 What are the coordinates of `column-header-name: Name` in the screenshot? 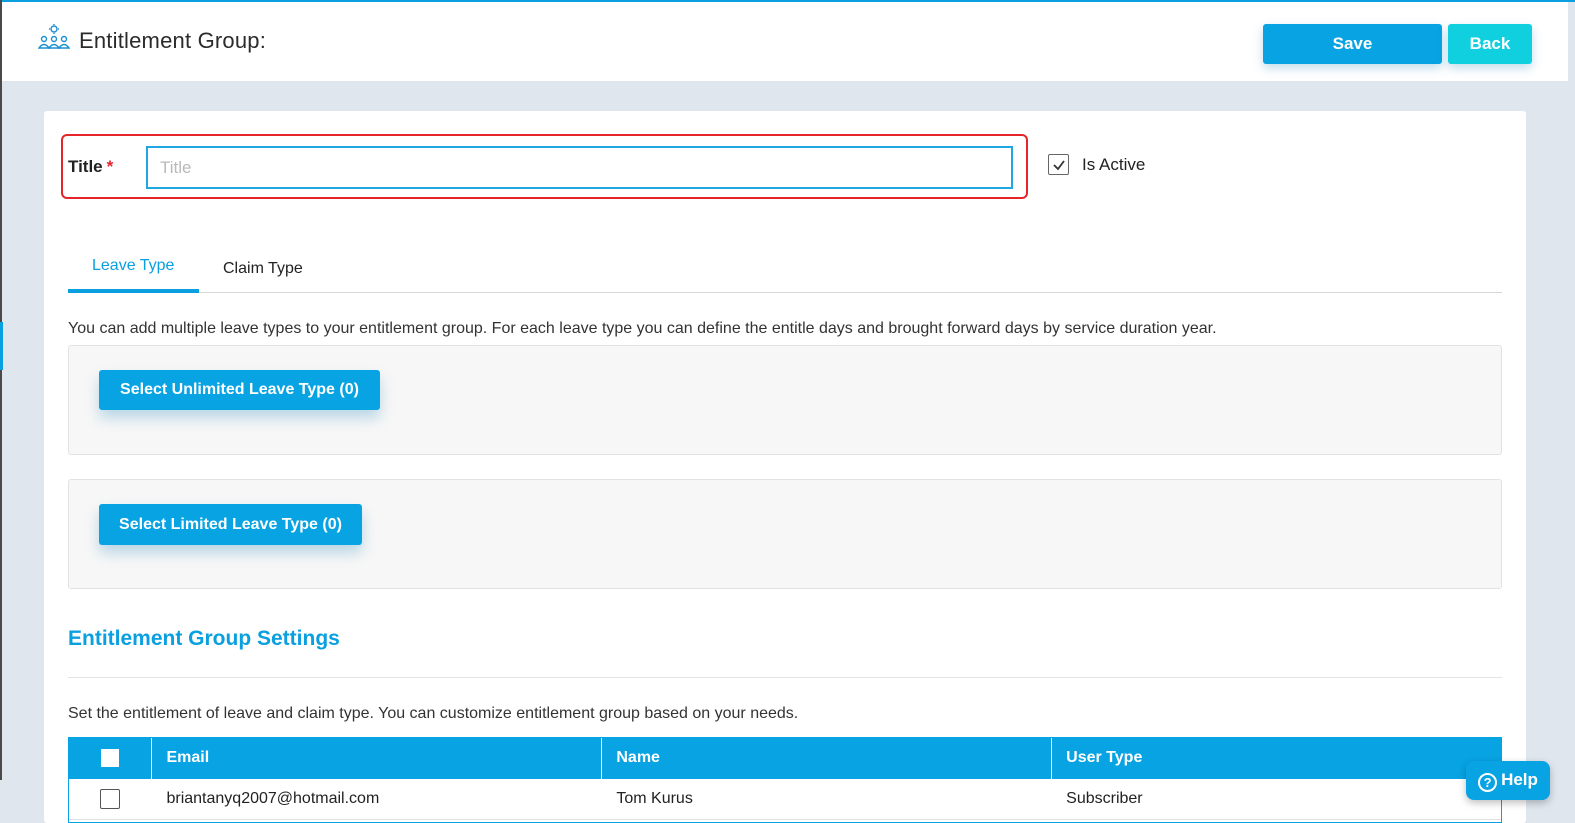 It's located at (827, 758).